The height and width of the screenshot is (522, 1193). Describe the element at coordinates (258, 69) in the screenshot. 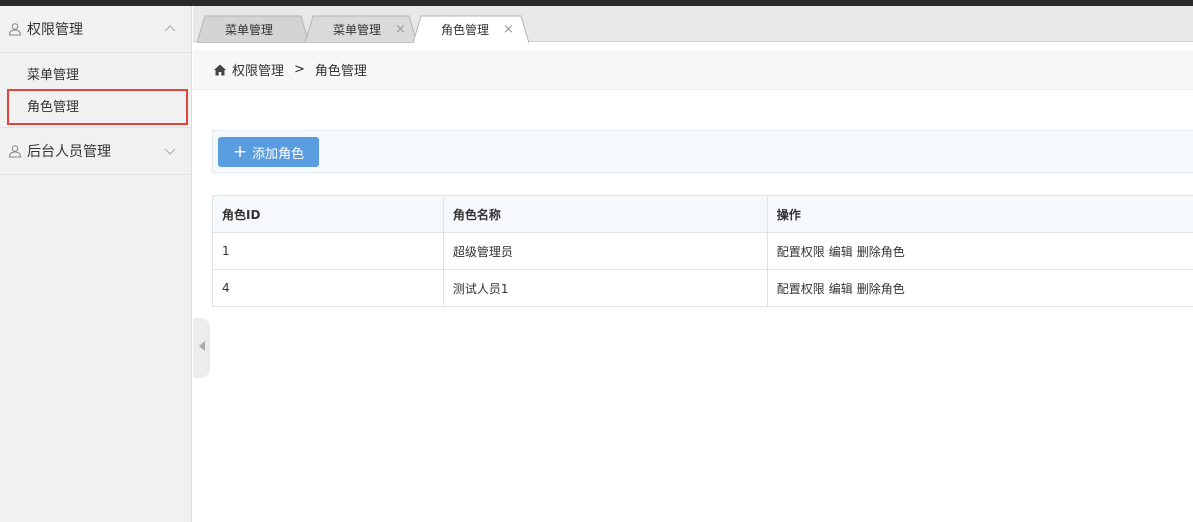

I see `breadcrumb-item-permission: 权限管理` at that location.